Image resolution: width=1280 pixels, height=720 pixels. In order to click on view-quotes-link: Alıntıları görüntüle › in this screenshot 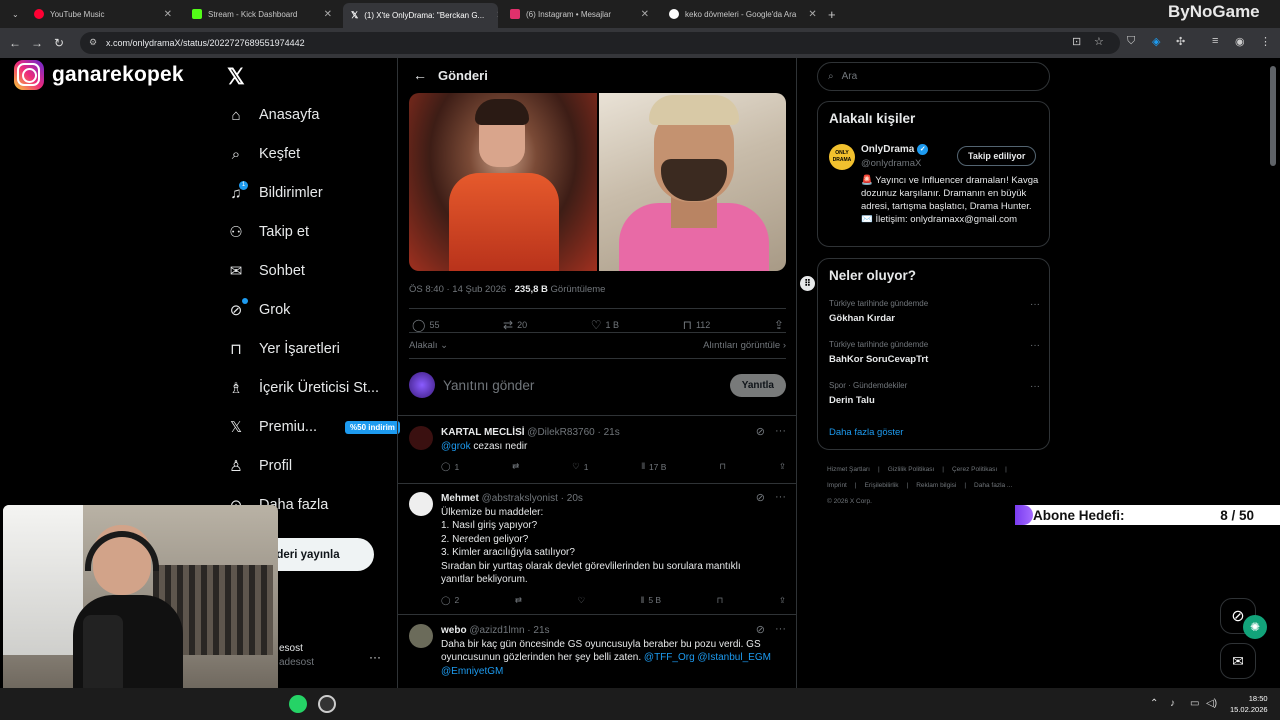, I will do `click(744, 345)`.